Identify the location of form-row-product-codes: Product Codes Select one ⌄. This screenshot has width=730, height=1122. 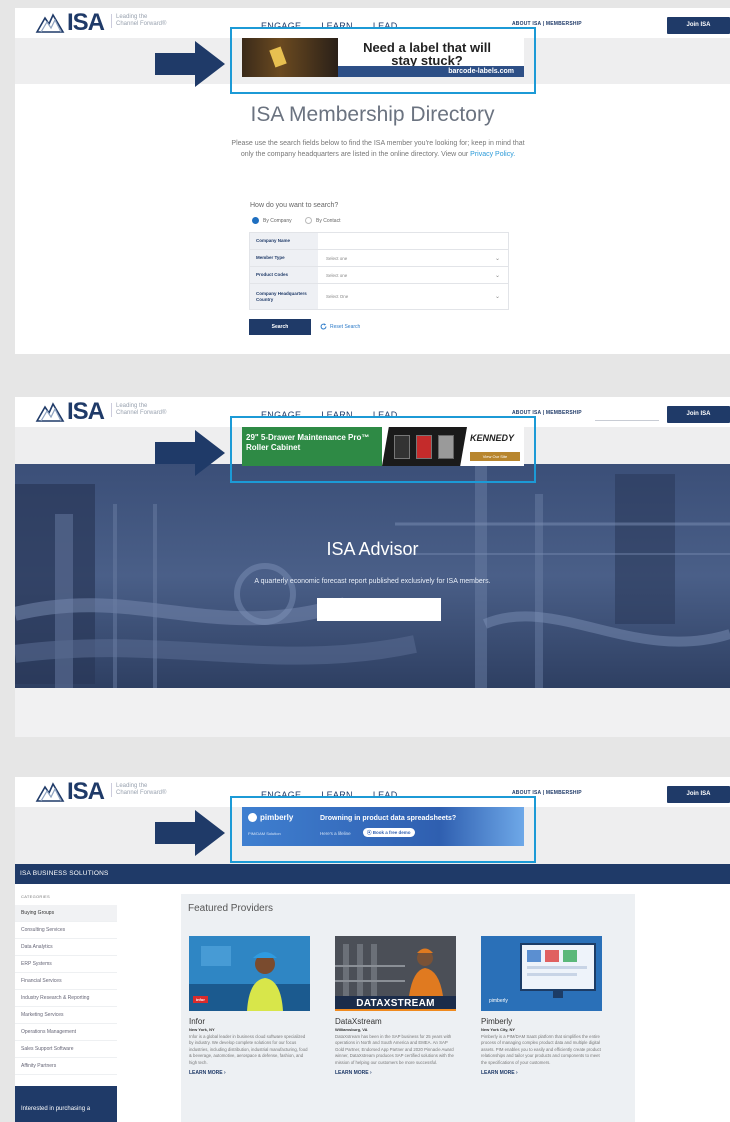
(379, 275).